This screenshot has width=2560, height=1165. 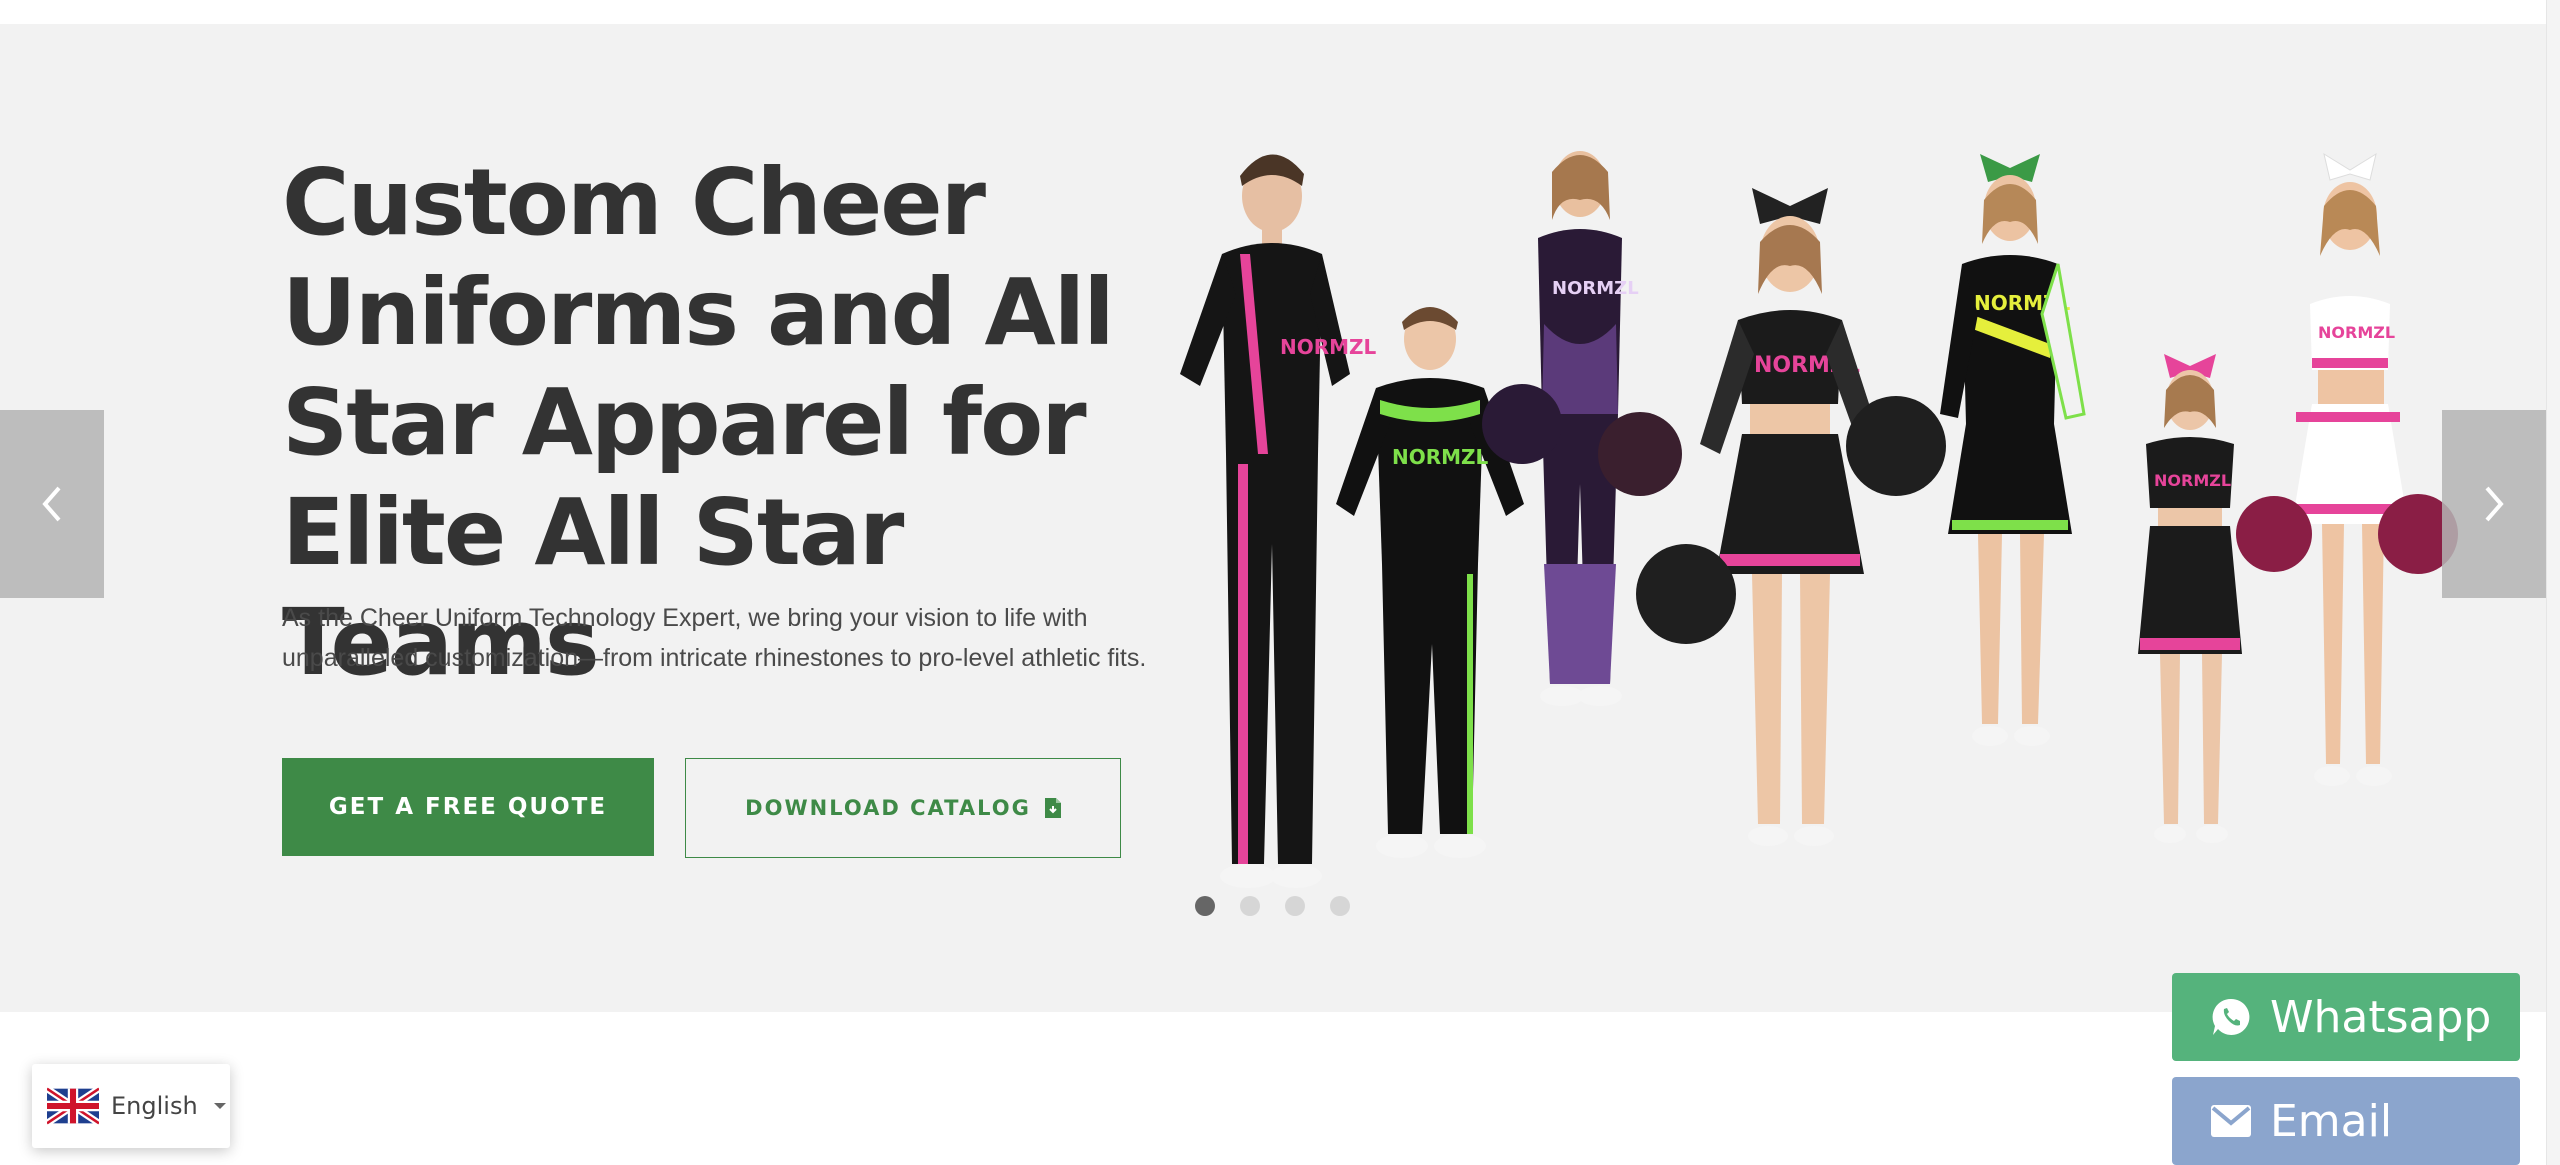 What do you see at coordinates (888, 808) in the screenshot?
I see `download-catalog-label: DOWNLOAD CATALOG` at bounding box center [888, 808].